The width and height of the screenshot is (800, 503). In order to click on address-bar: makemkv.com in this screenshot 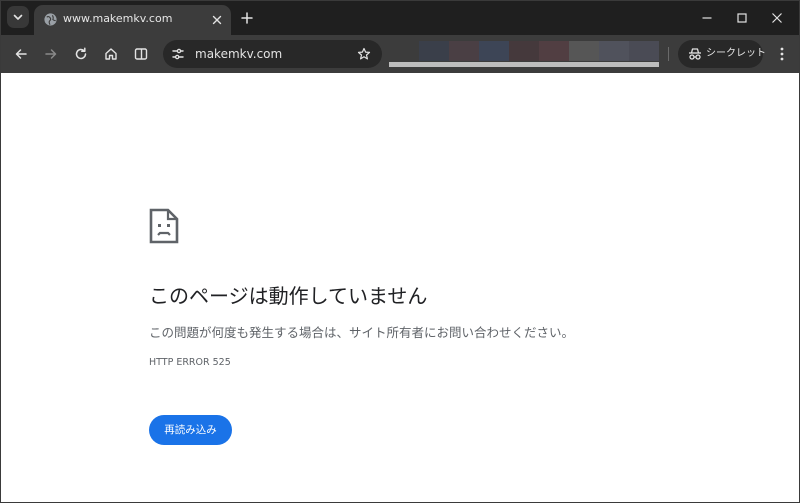, I will do `click(272, 54)`.